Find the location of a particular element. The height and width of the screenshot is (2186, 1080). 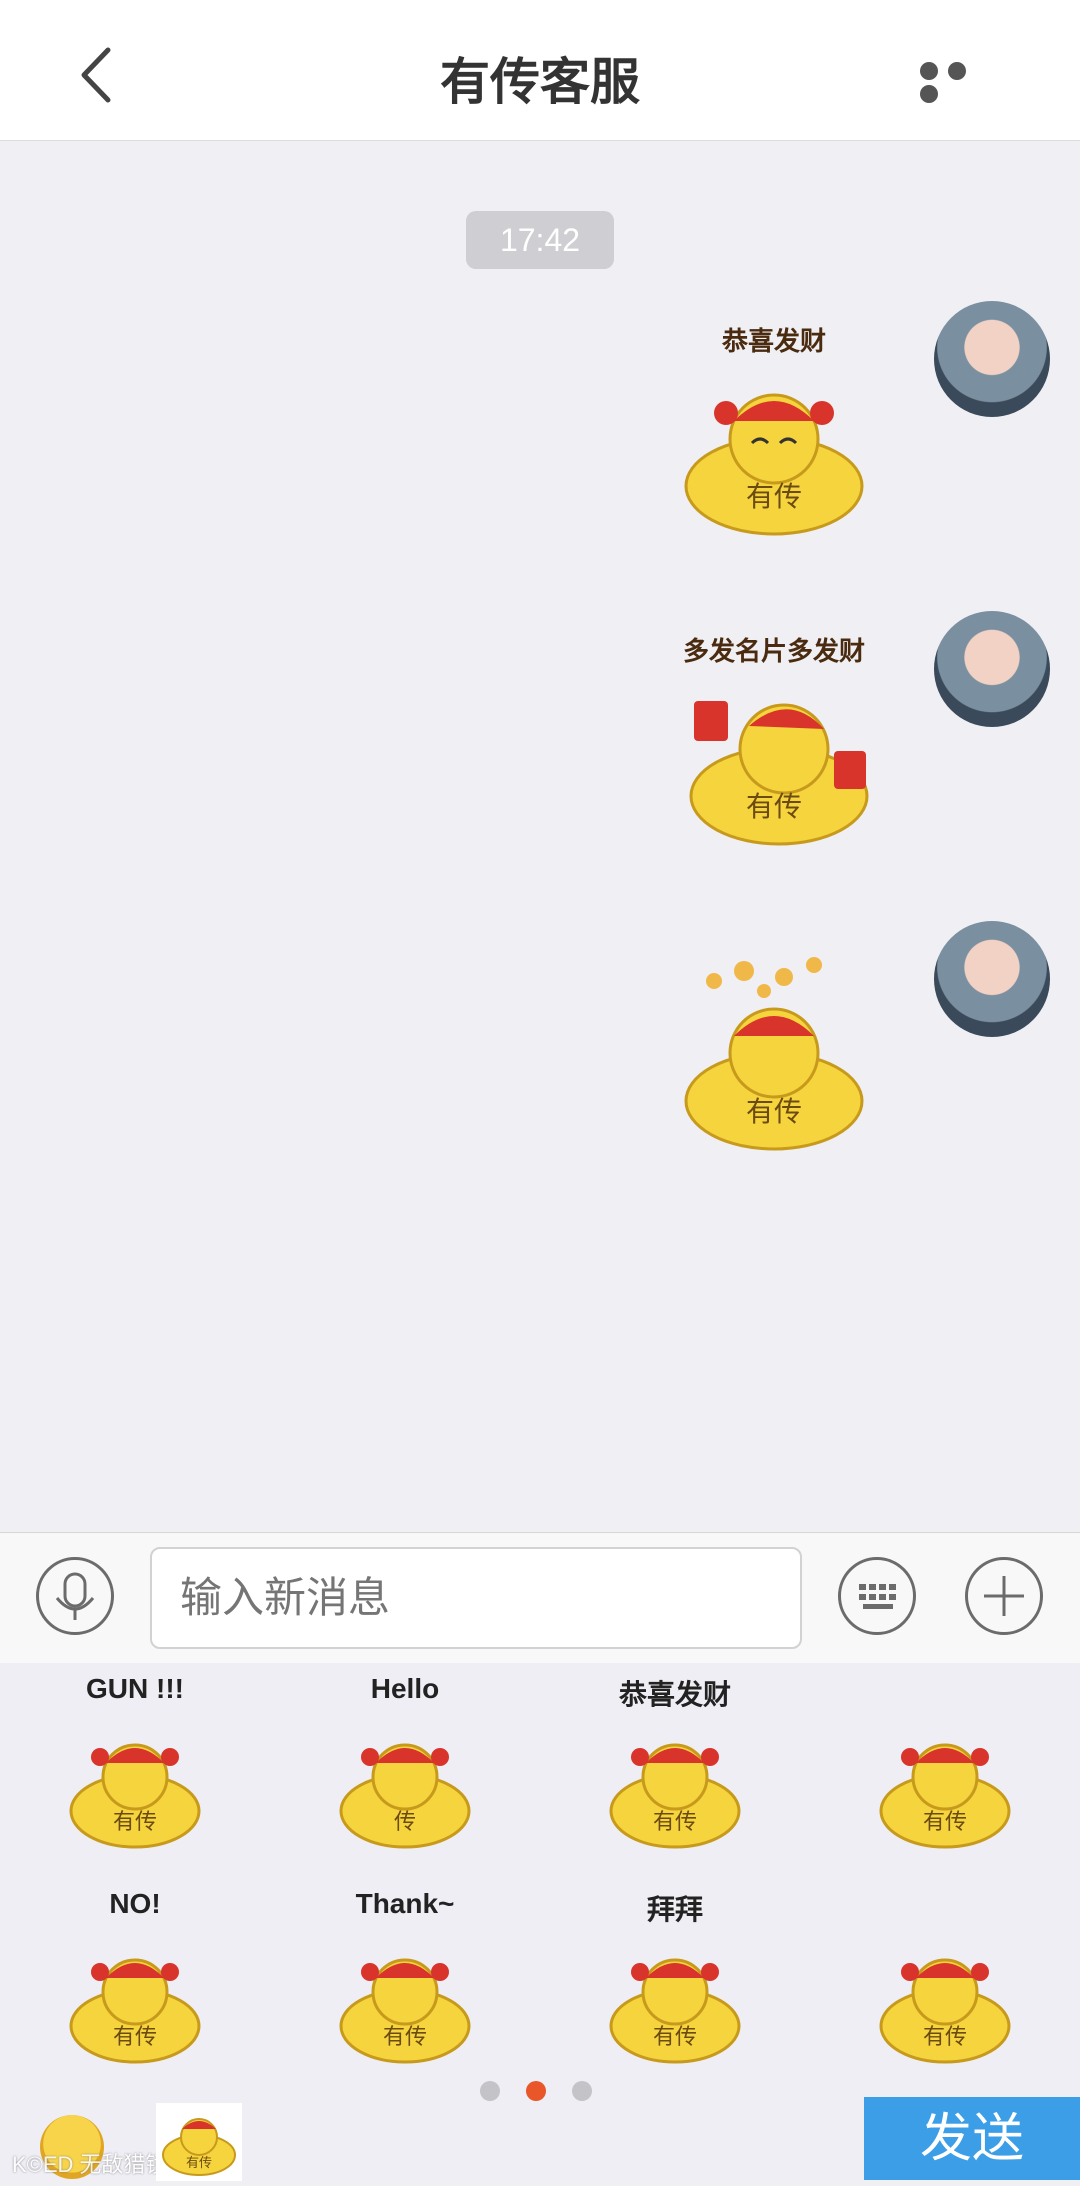

sticker-caption: 拜拜 is located at coordinates (674, 1909).